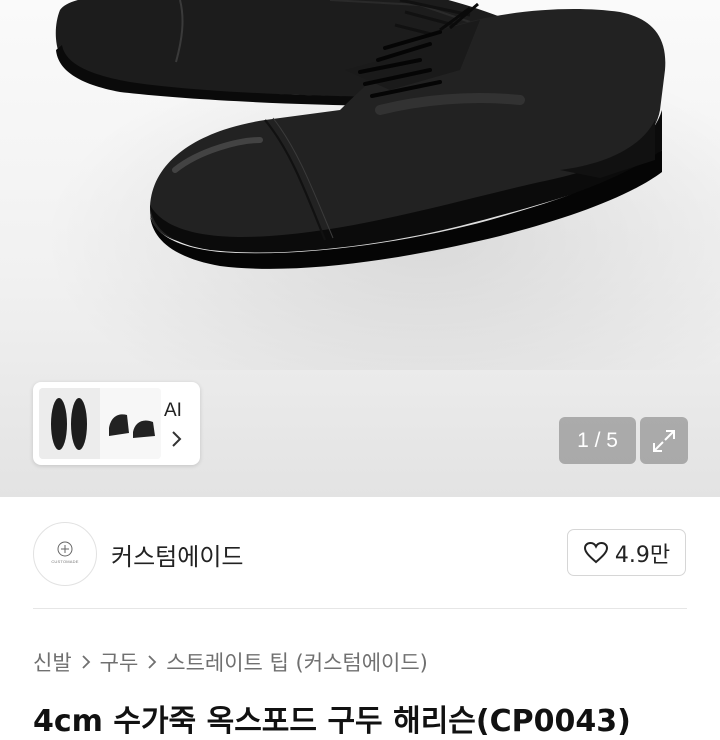 Image resolution: width=720 pixels, height=740 pixels. I want to click on ai-label: AI, so click(173, 410).